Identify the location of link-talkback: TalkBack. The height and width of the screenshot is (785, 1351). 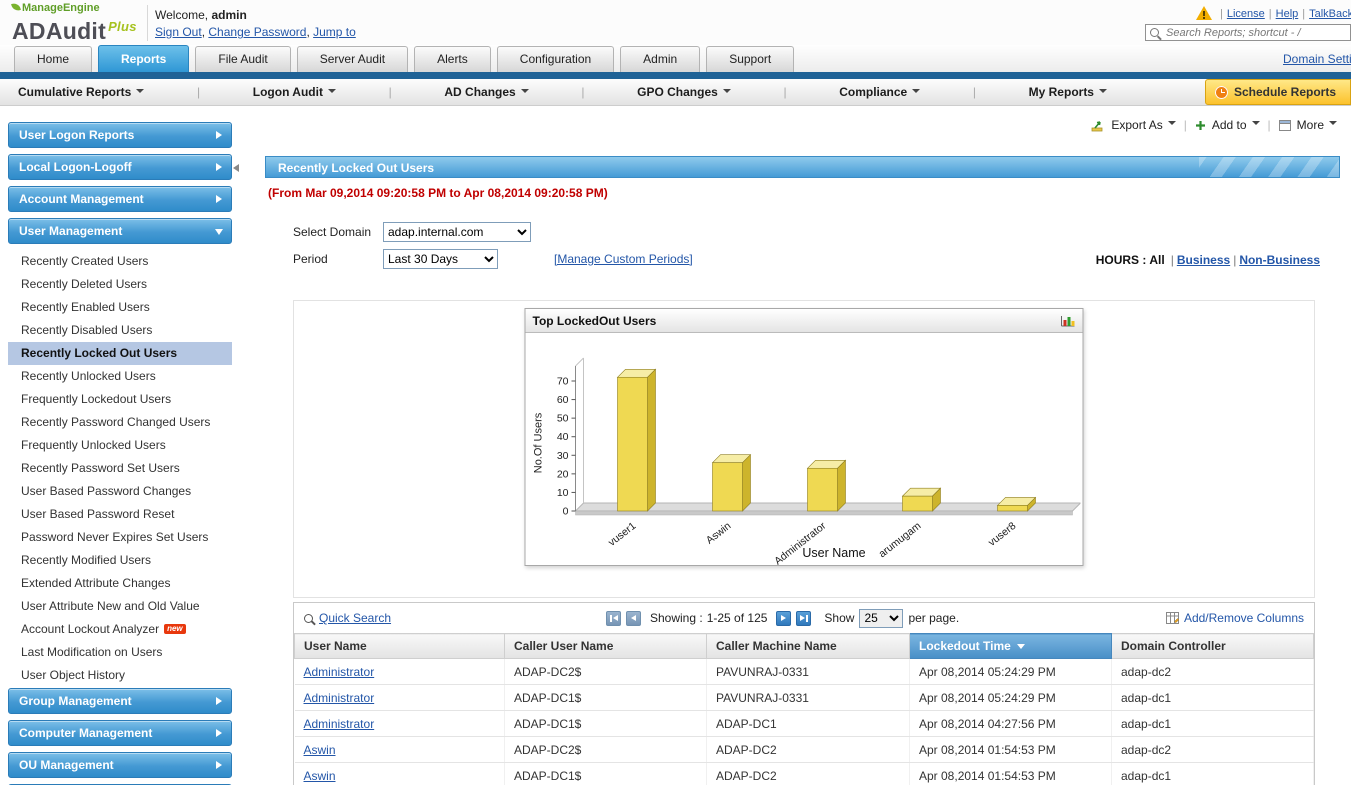
(1330, 14).